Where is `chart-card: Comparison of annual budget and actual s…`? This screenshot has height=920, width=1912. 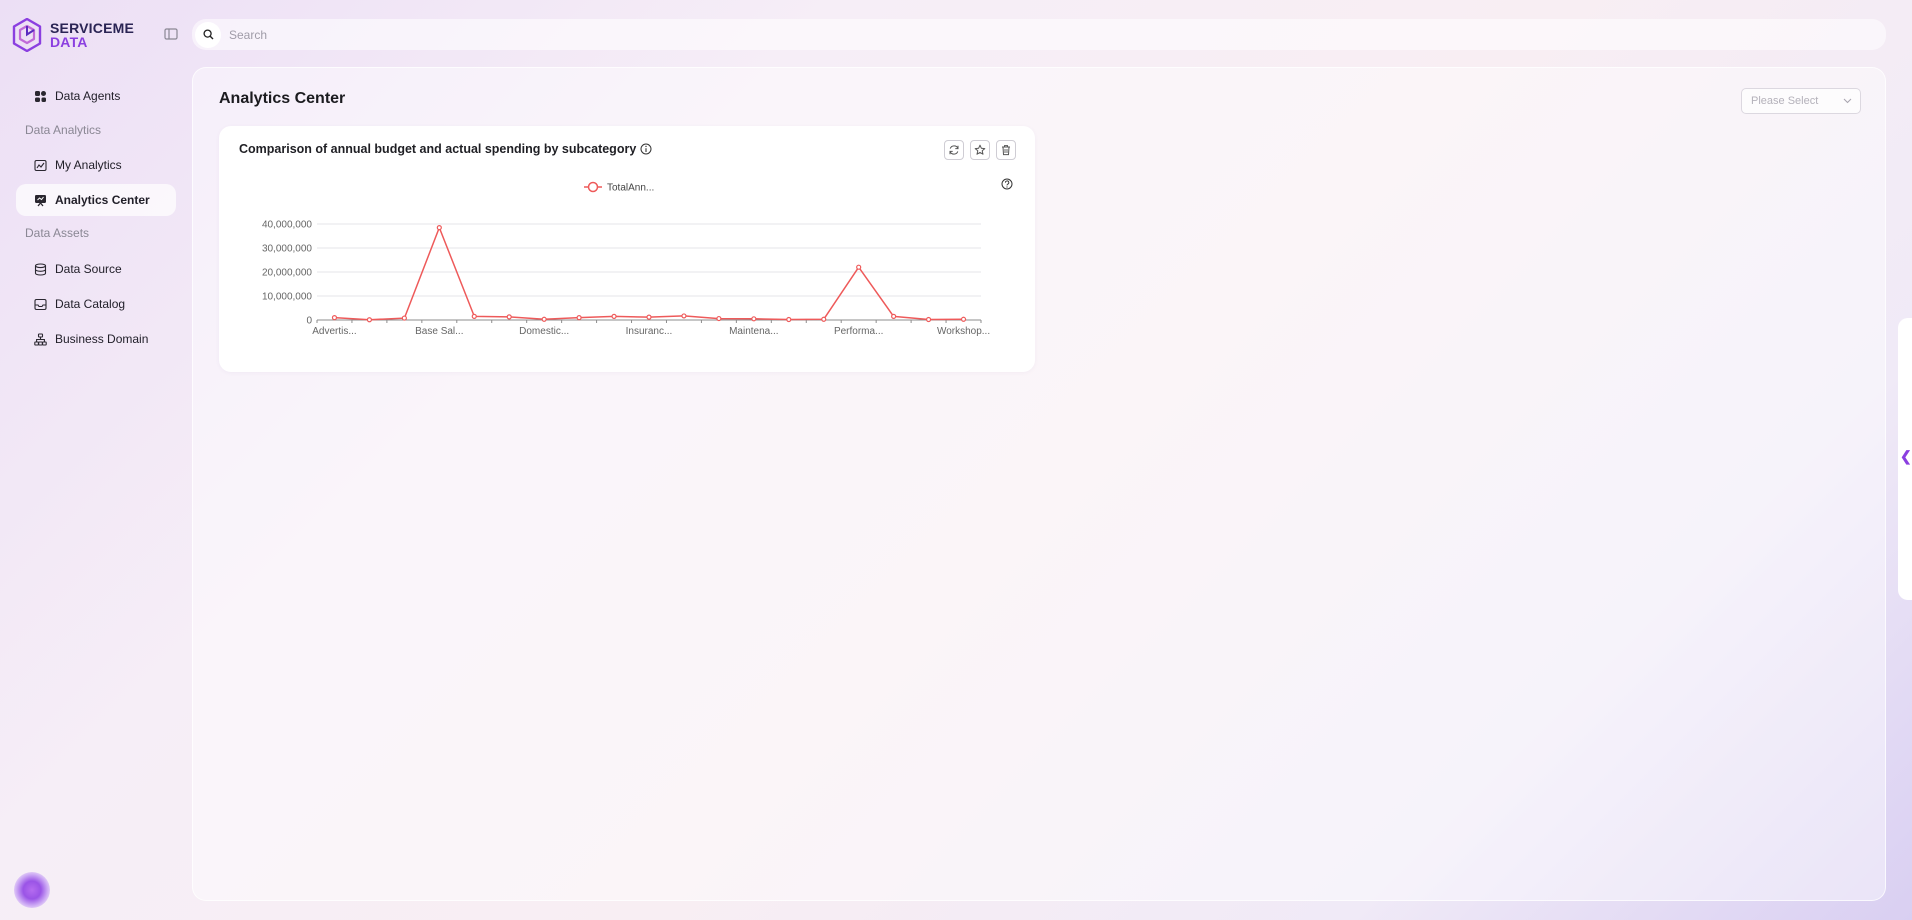 chart-card: Comparison of annual budget and actual s… is located at coordinates (627, 249).